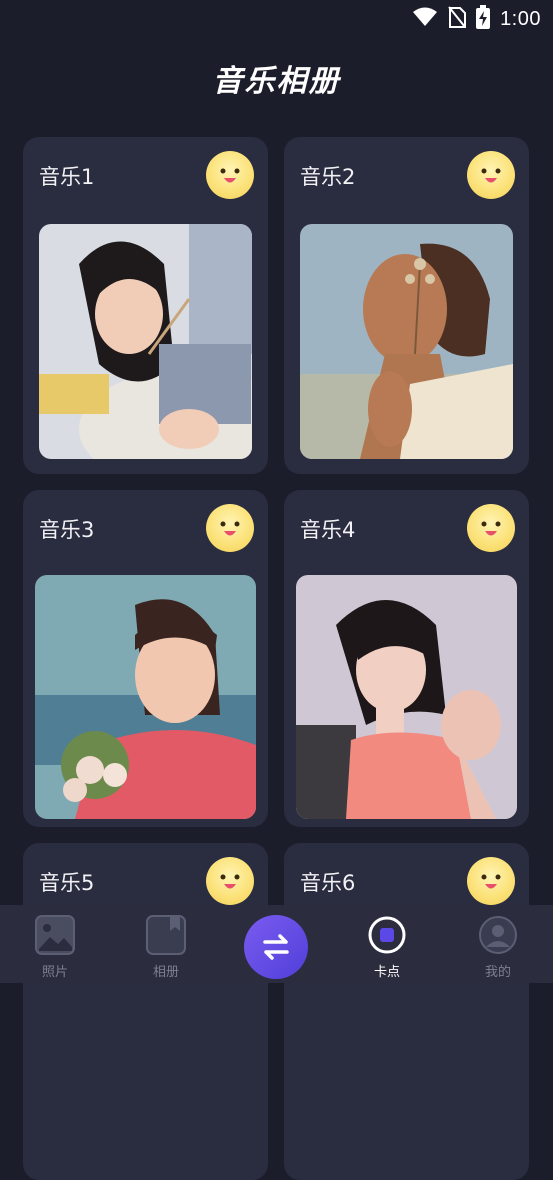 The width and height of the screenshot is (553, 1180). I want to click on album-card-2: 音乐2, so click(406, 305).